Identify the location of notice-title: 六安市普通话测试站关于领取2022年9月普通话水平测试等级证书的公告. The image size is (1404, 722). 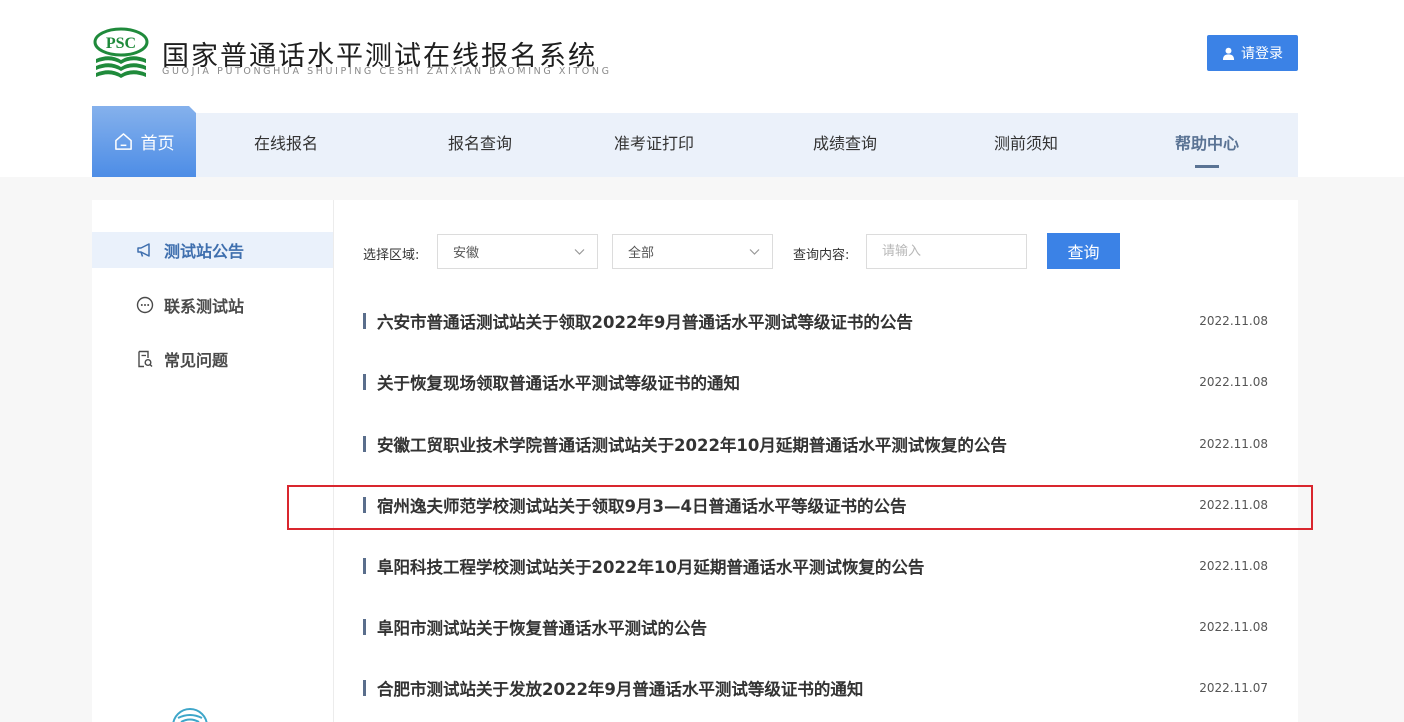
(645, 322).